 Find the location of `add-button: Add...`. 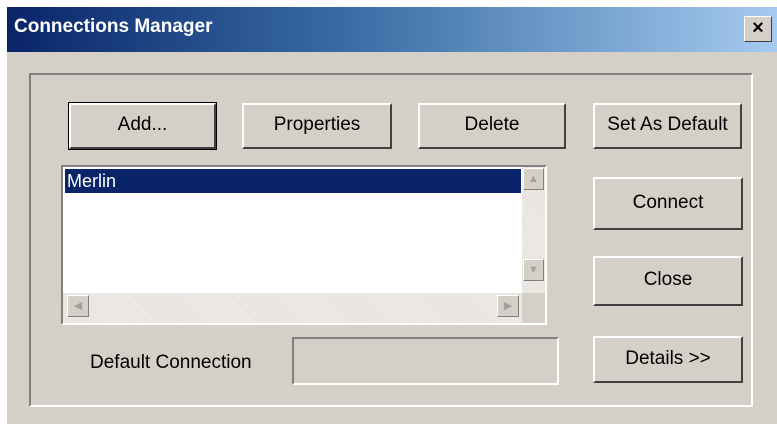

add-button: Add... is located at coordinates (142, 126).